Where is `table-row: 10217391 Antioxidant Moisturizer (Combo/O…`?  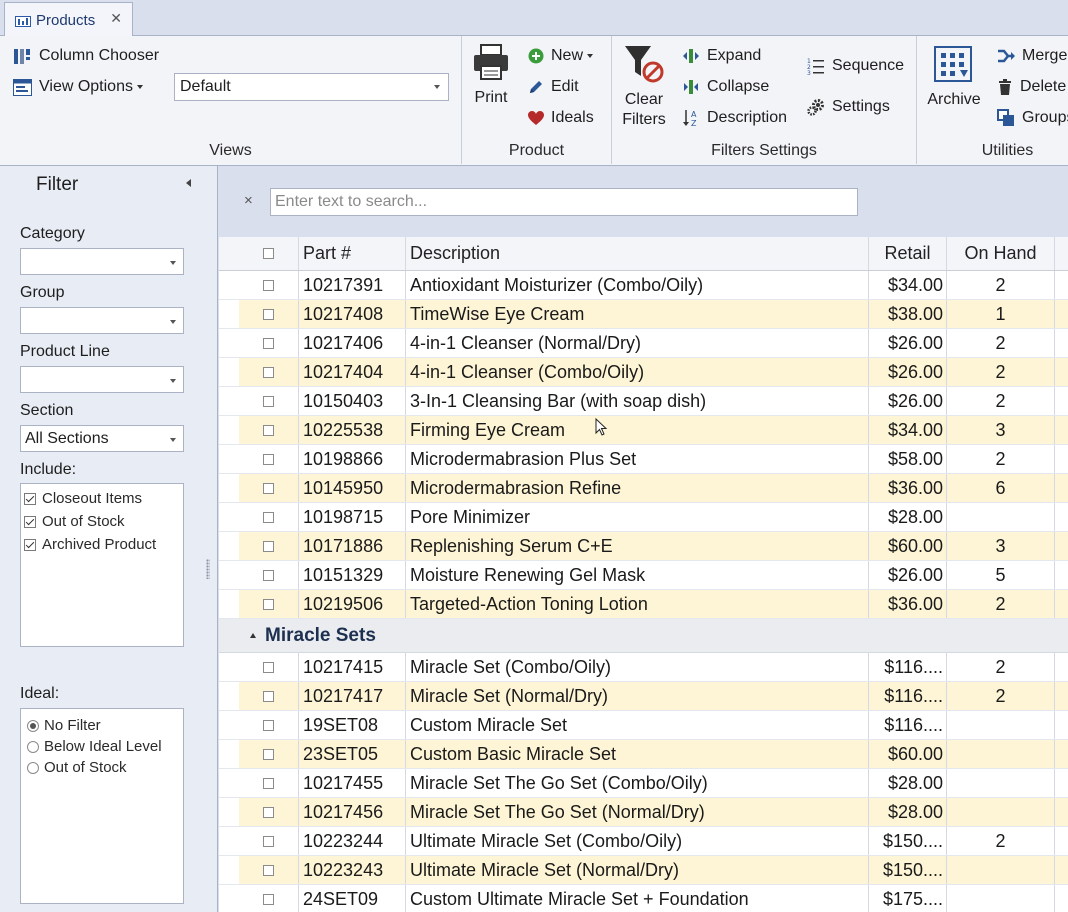
table-row: 10217391 Antioxidant Moisturizer (Combo/O… is located at coordinates (643, 285).